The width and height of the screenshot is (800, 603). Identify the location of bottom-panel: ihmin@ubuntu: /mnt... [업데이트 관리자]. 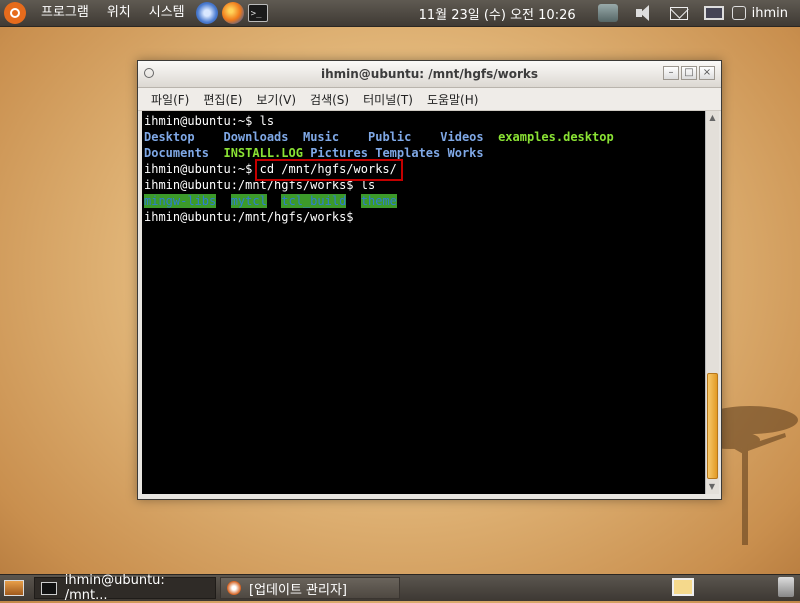
(400, 588).